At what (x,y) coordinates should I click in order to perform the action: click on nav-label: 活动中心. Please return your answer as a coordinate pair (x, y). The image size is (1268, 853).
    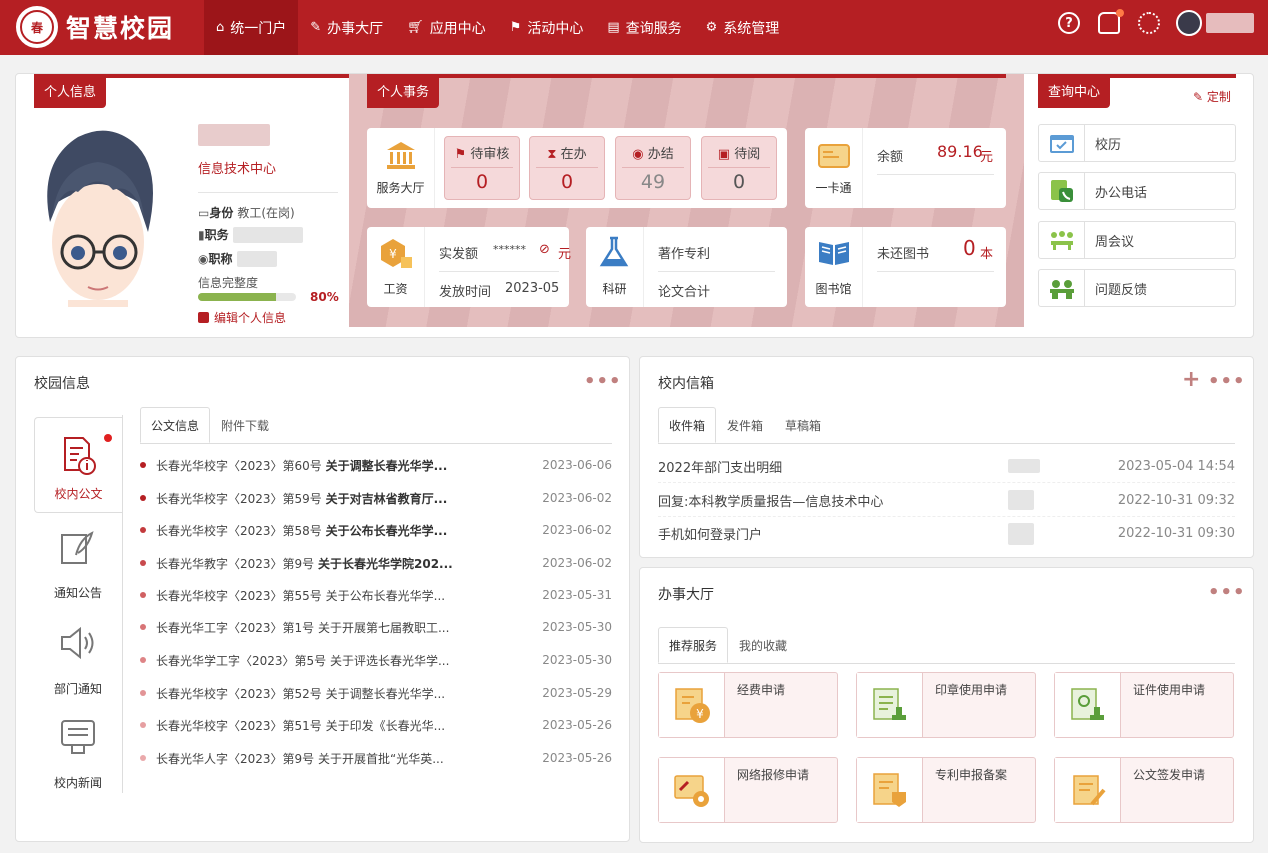
    Looking at the image, I should click on (555, 28).